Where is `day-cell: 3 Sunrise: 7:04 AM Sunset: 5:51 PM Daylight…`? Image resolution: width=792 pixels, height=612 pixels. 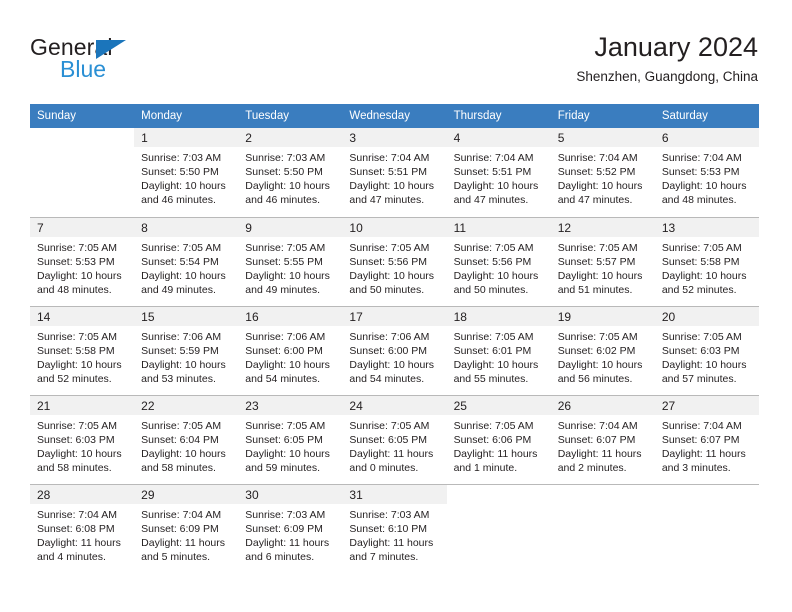 day-cell: 3 Sunrise: 7:04 AM Sunset: 5:51 PM Daylight… is located at coordinates (394, 172).